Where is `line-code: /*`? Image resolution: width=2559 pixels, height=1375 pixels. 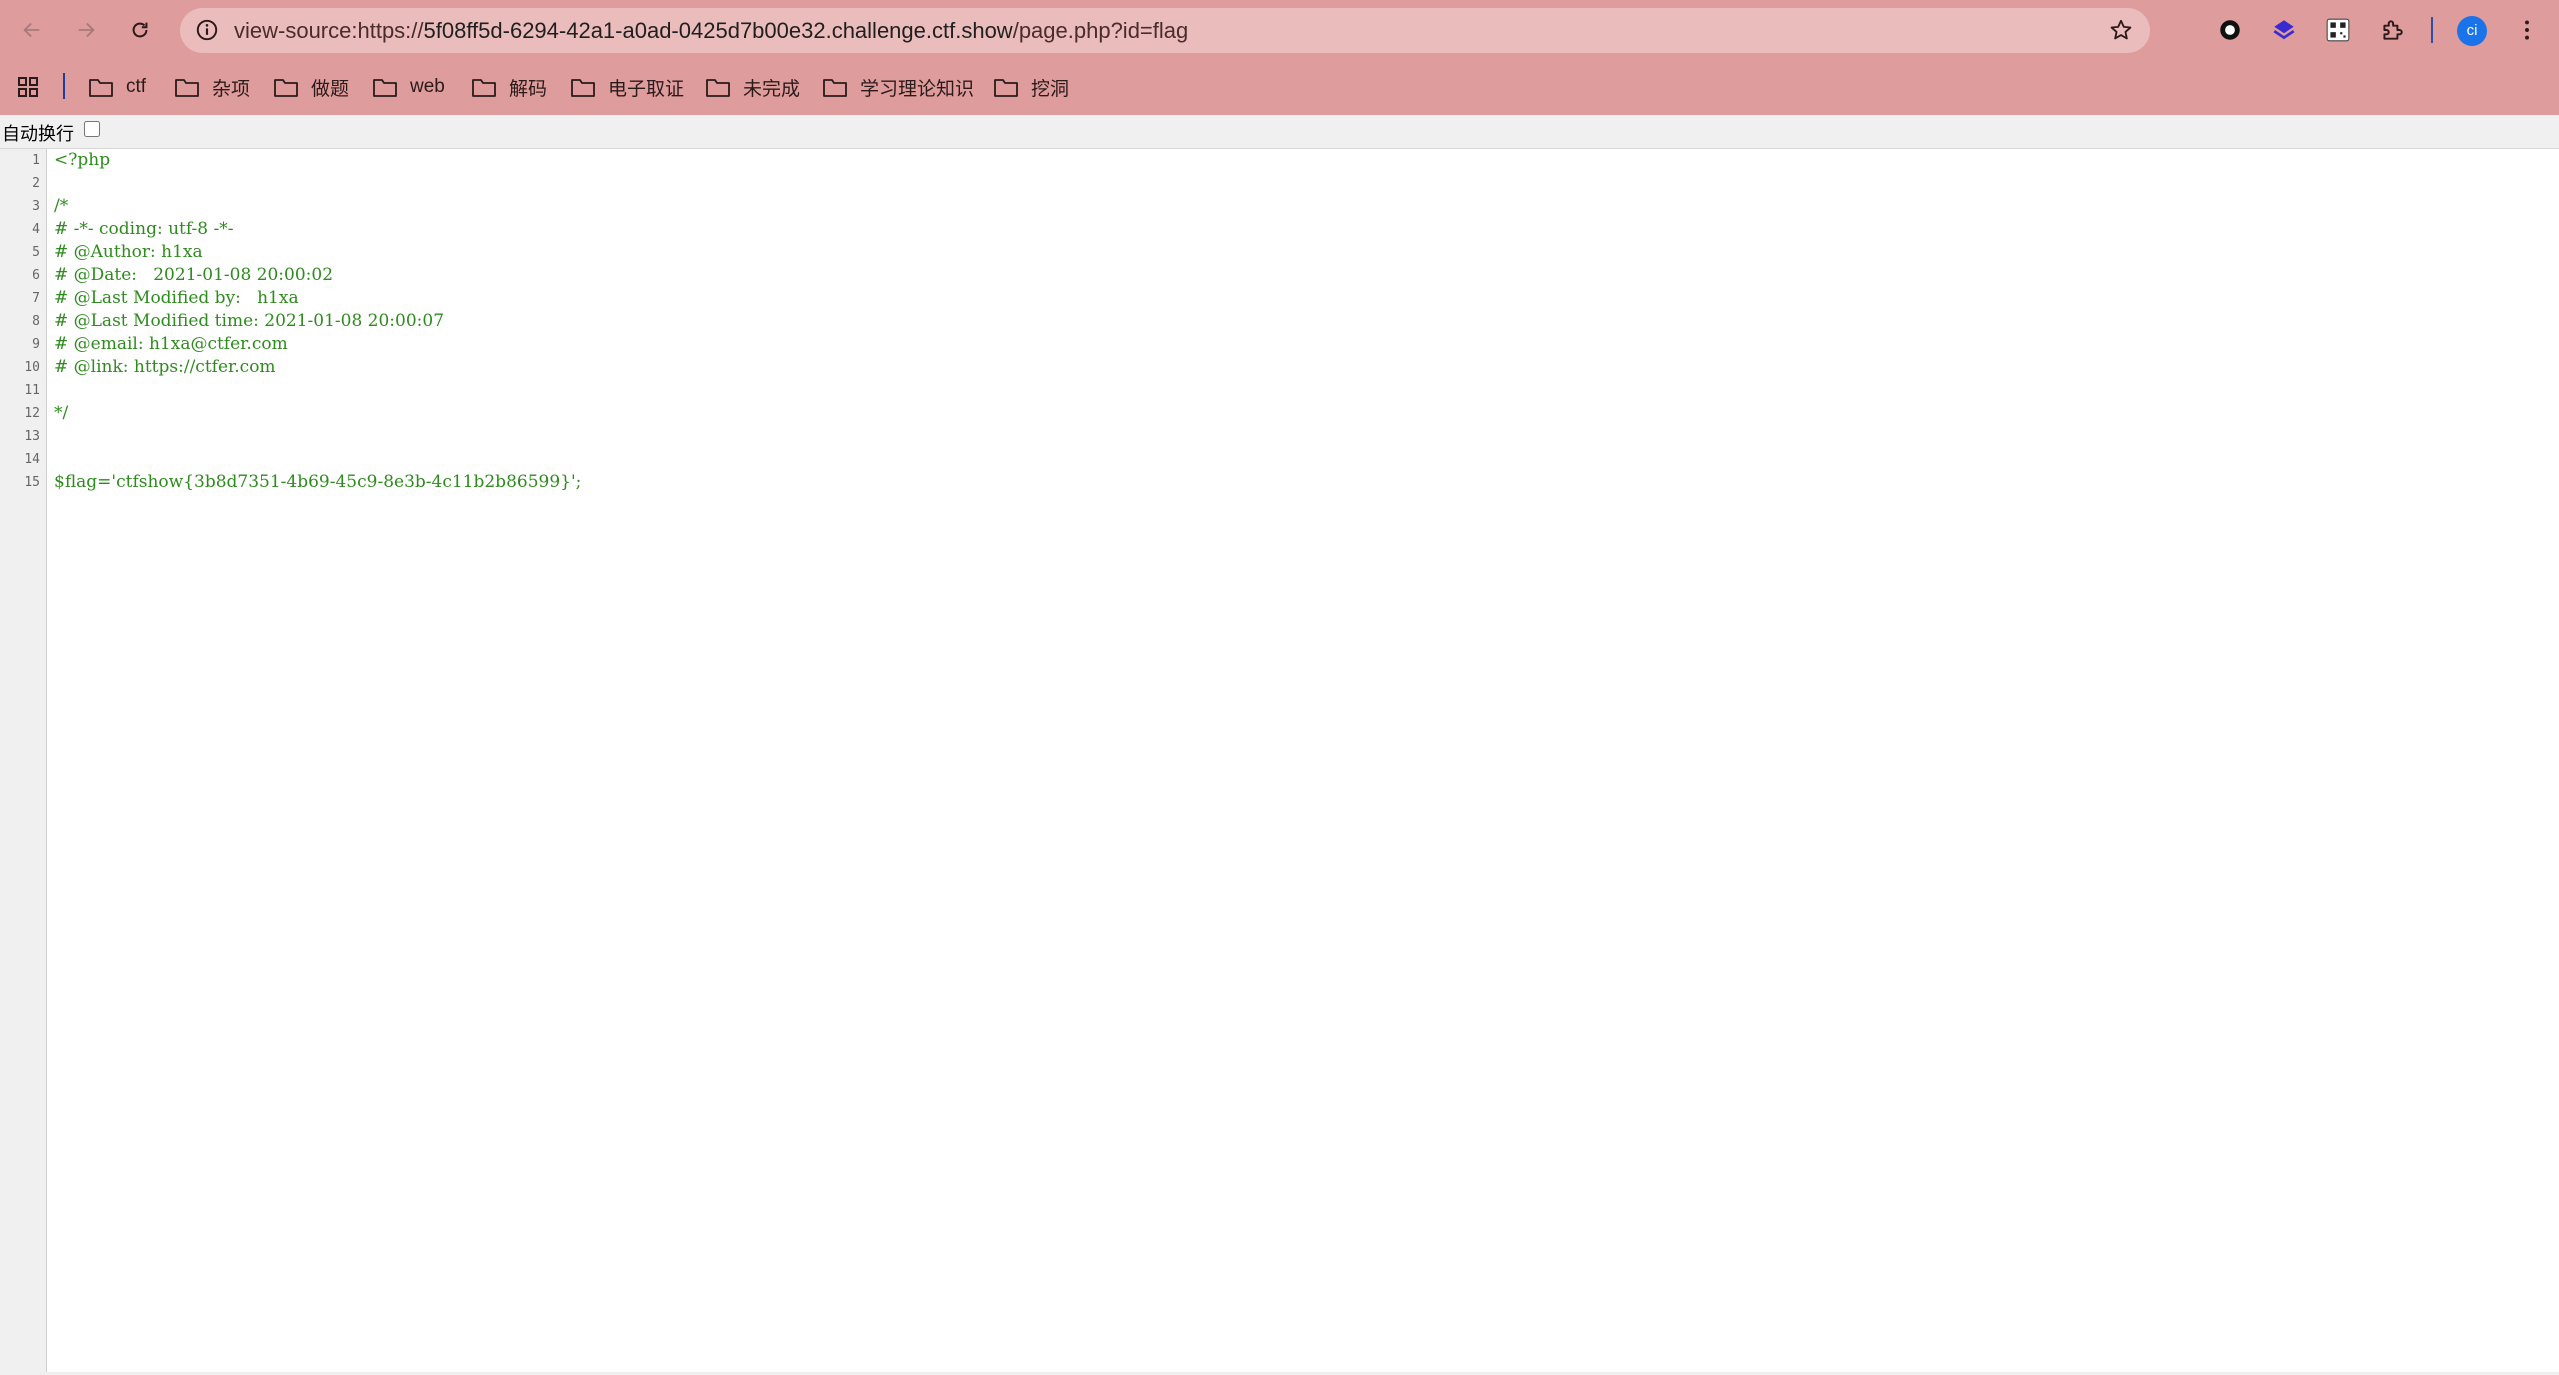 line-code: /* is located at coordinates (61, 206).